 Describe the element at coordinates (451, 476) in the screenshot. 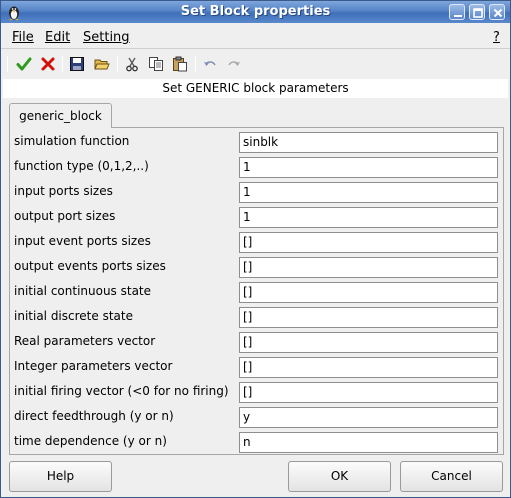

I see `cancel-button: Cancel` at that location.